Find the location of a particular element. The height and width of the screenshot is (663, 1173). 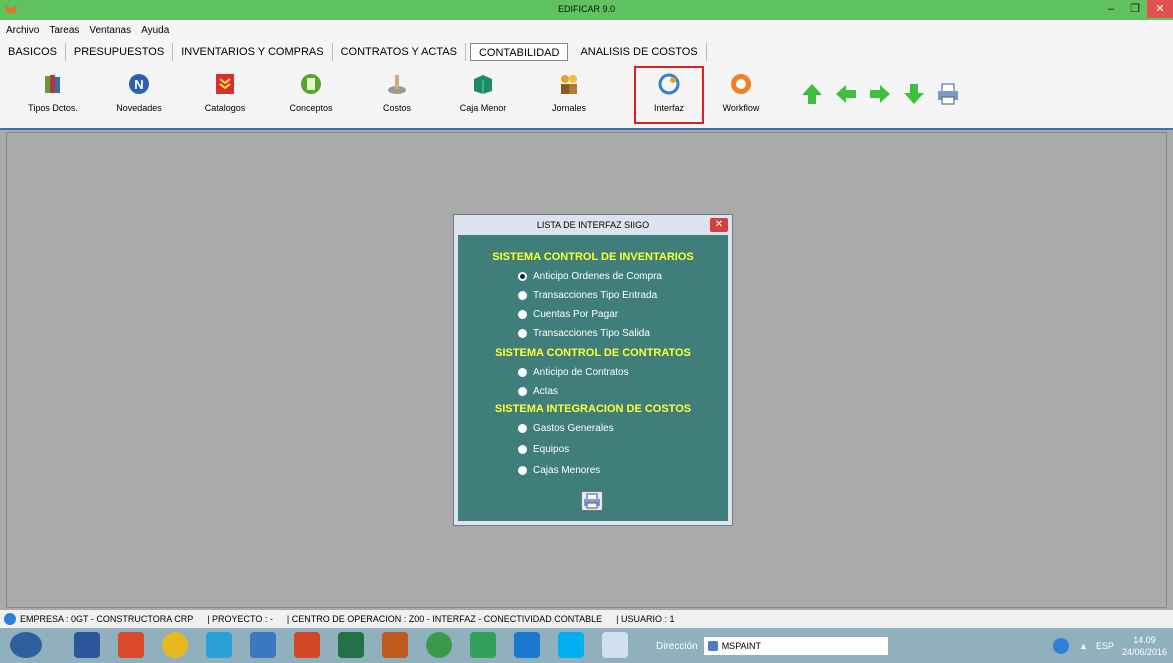

interface-icon is located at coordinates (669, 84).